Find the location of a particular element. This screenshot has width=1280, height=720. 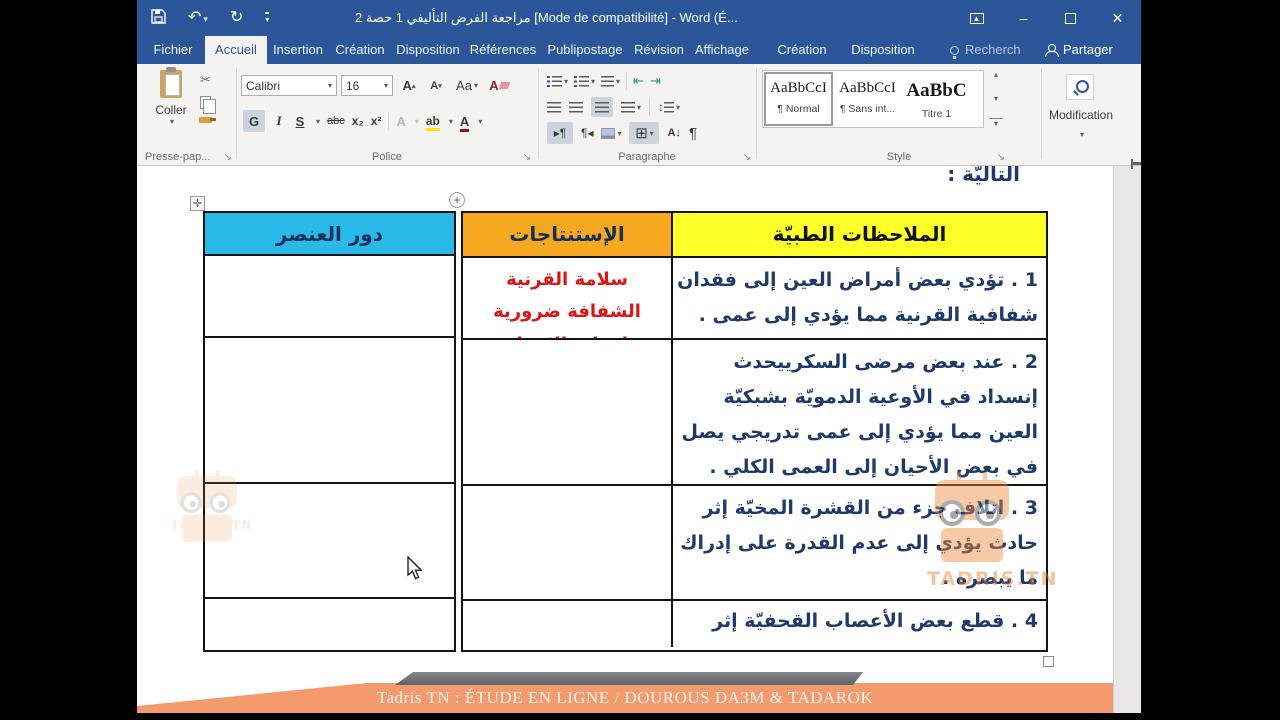

paste-button: Coller ▾ is located at coordinates (171, 96).